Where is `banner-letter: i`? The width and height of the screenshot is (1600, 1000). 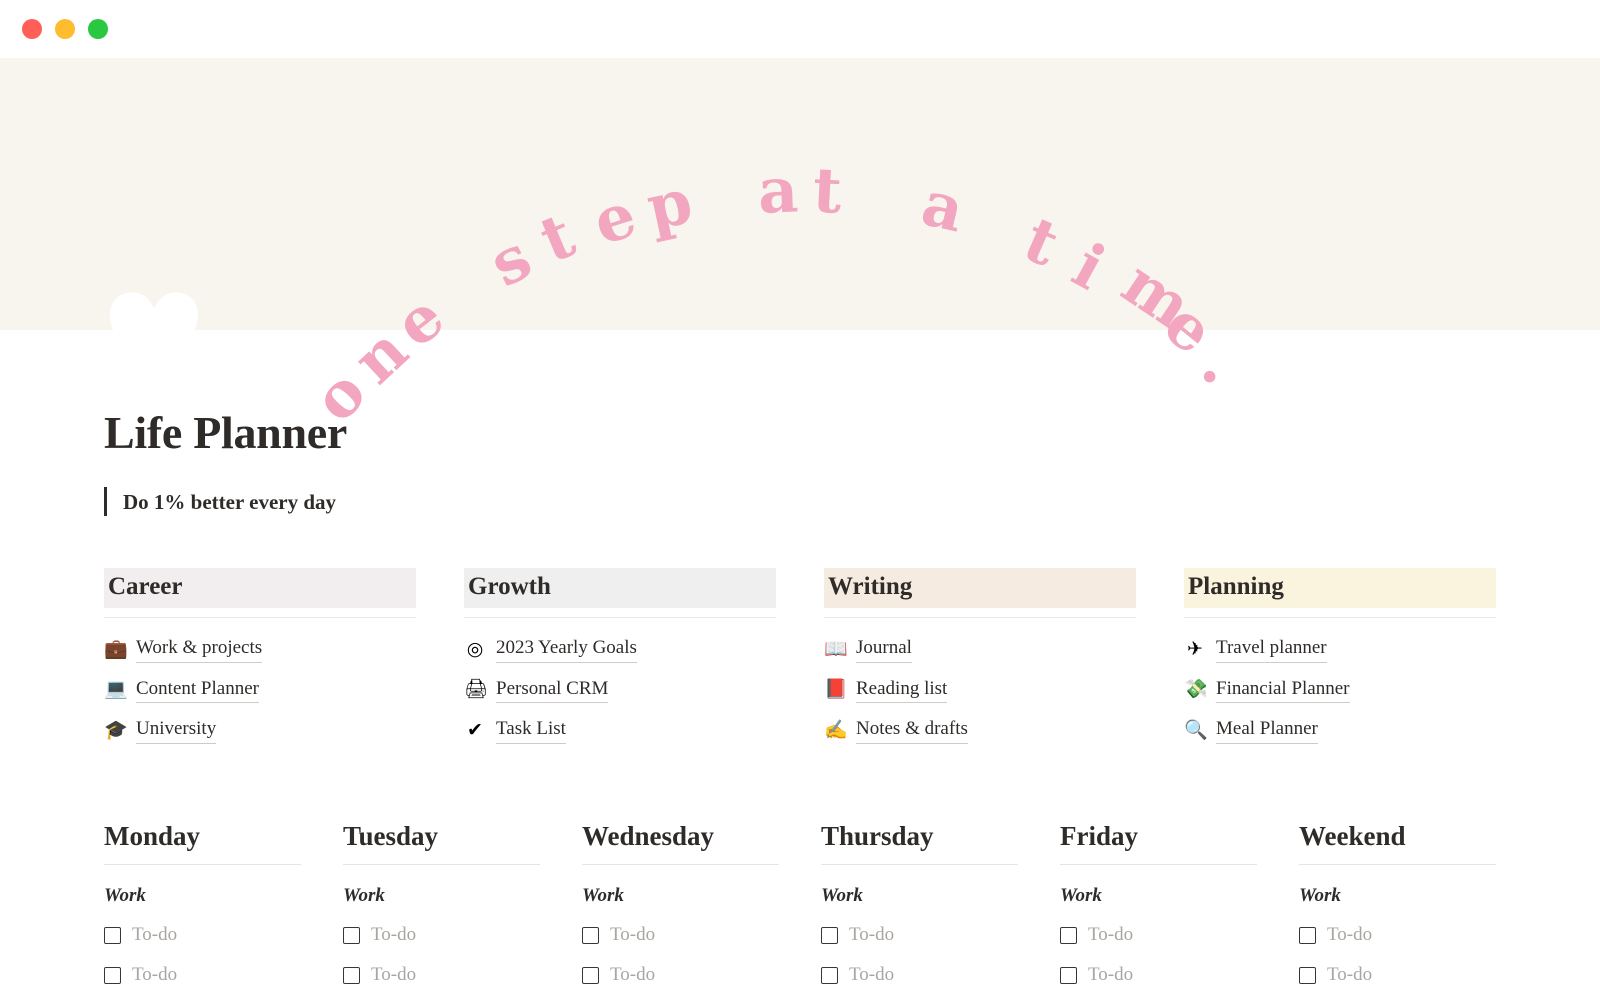 banner-letter: i is located at coordinates (1089, 266).